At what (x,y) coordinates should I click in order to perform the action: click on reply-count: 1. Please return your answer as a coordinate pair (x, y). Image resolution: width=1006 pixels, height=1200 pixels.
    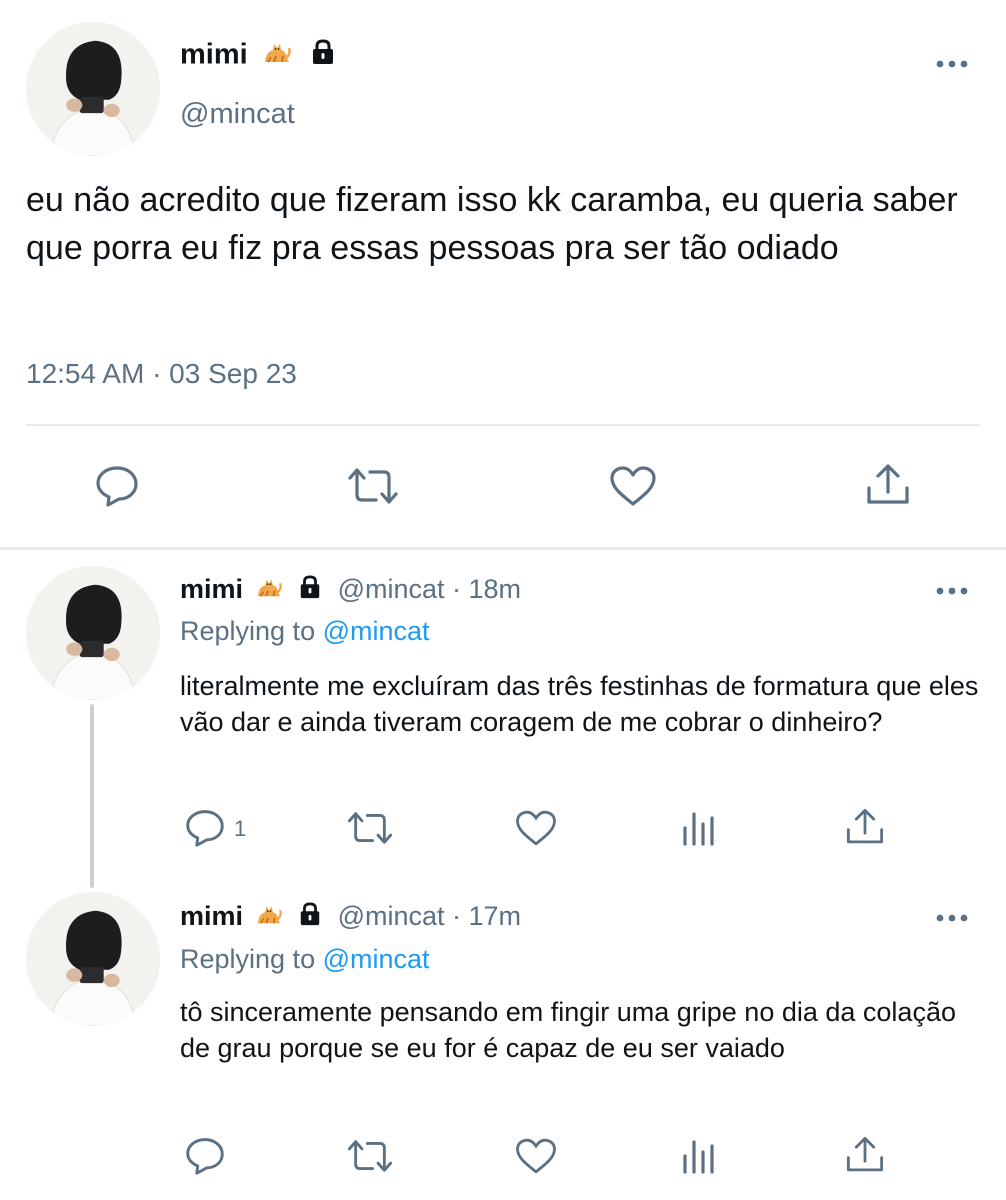
    Looking at the image, I should click on (240, 828).